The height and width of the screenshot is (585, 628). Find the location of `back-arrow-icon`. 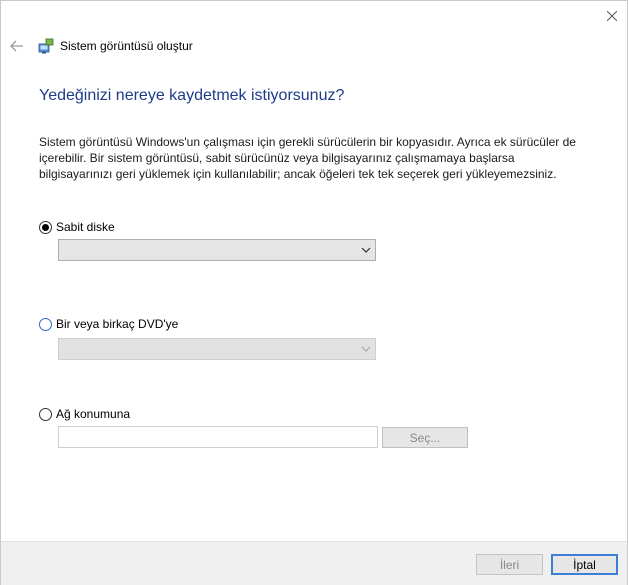

back-arrow-icon is located at coordinates (16, 46).